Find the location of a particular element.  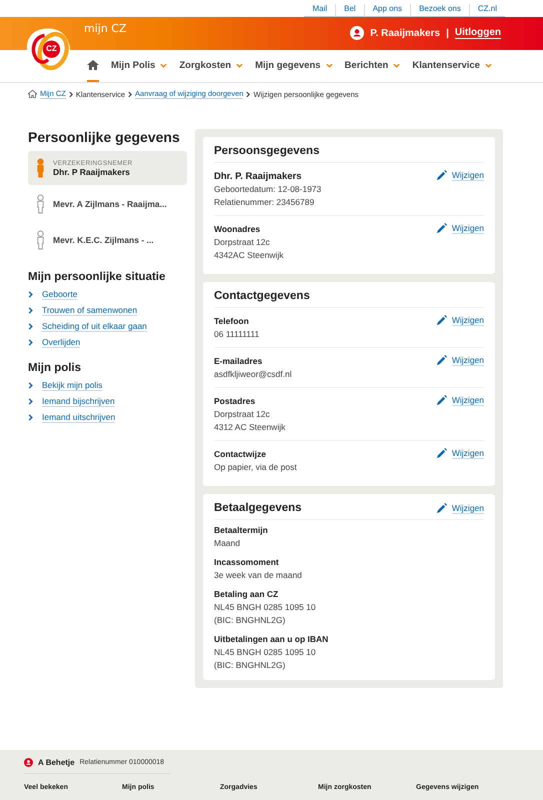

nav-tab: Berichten is located at coordinates (372, 66).